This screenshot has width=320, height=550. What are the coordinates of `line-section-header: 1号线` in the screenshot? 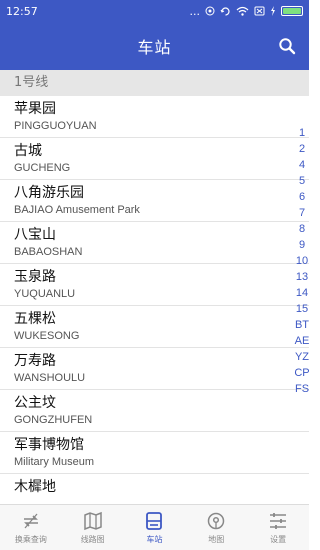 It's located at (154, 83).